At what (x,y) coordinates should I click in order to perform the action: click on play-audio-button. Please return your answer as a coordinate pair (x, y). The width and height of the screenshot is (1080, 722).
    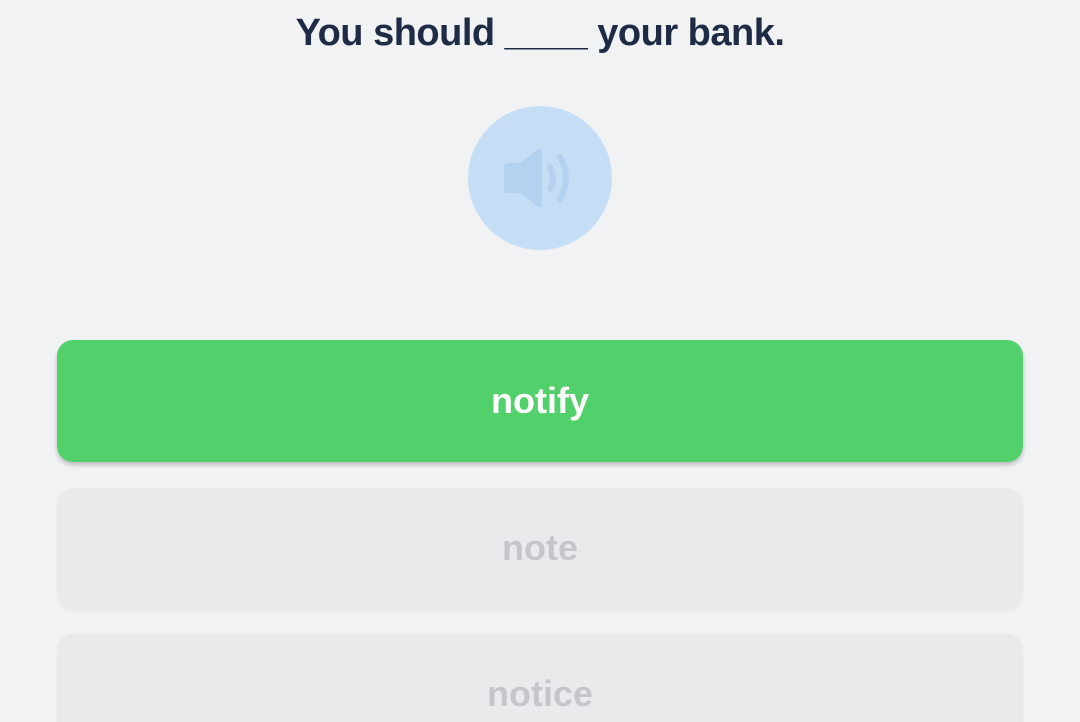
    Looking at the image, I should click on (540, 178).